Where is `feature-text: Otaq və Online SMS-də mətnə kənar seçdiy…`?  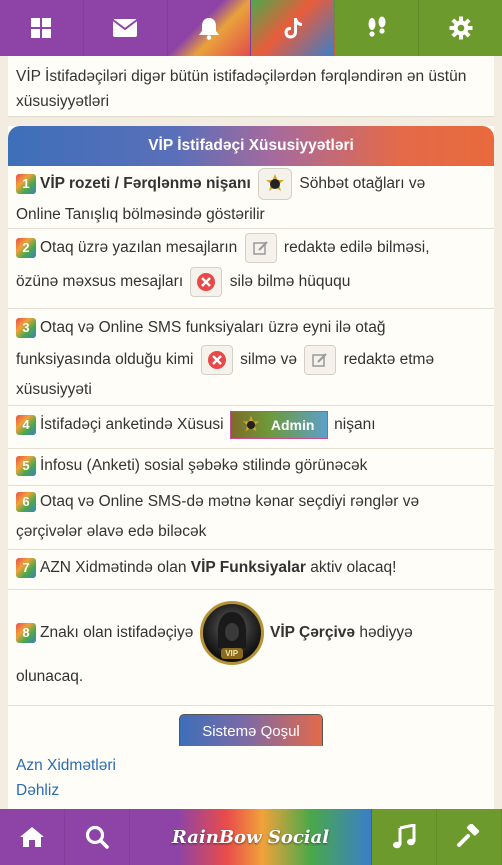
feature-text: Otaq və Online SMS-də mətnə kənar seçdiy… is located at coordinates (230, 501).